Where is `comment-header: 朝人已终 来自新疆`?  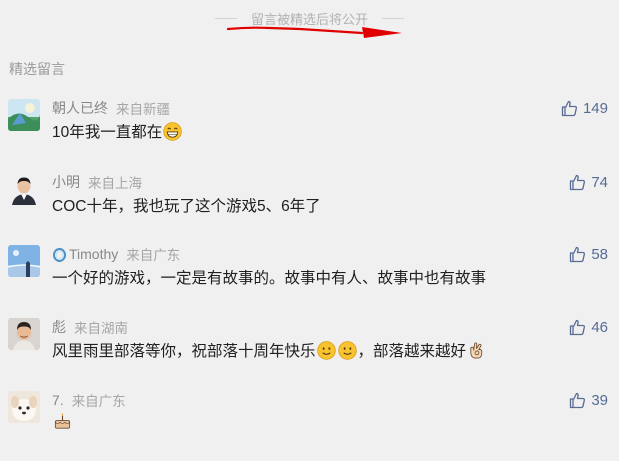
comment-header: 朝人已终 来自新疆 is located at coordinates (111, 108).